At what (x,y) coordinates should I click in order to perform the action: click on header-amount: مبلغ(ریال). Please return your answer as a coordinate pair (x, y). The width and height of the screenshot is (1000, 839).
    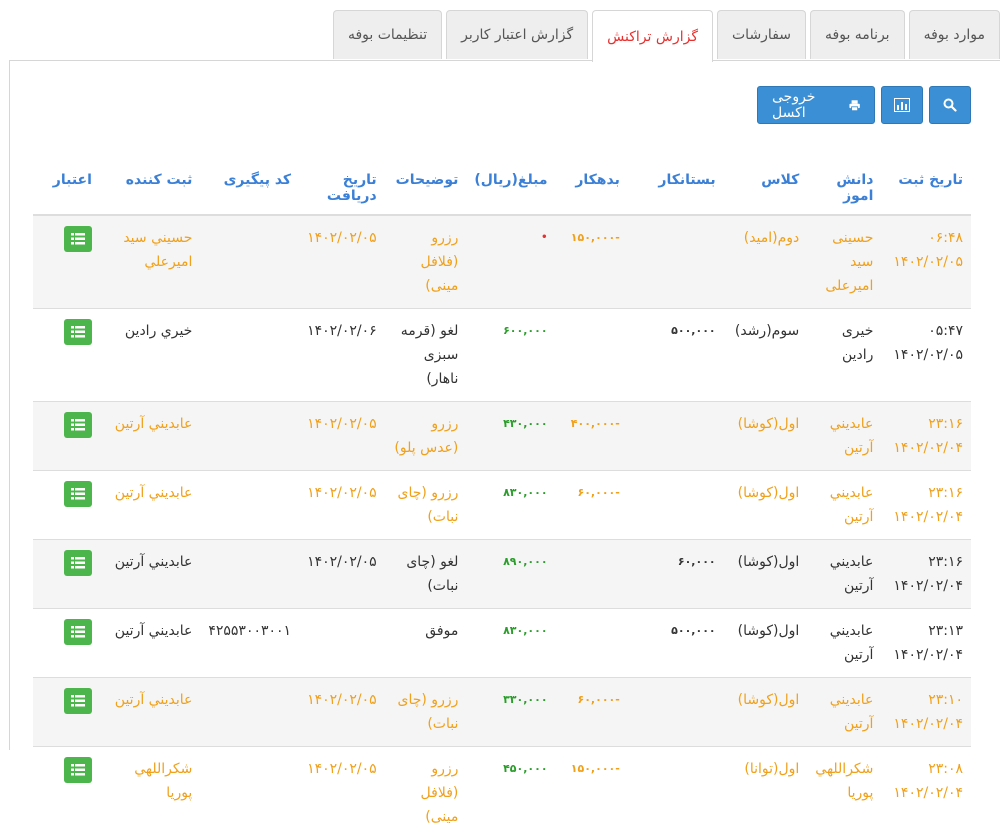
    Looking at the image, I should click on (510, 187).